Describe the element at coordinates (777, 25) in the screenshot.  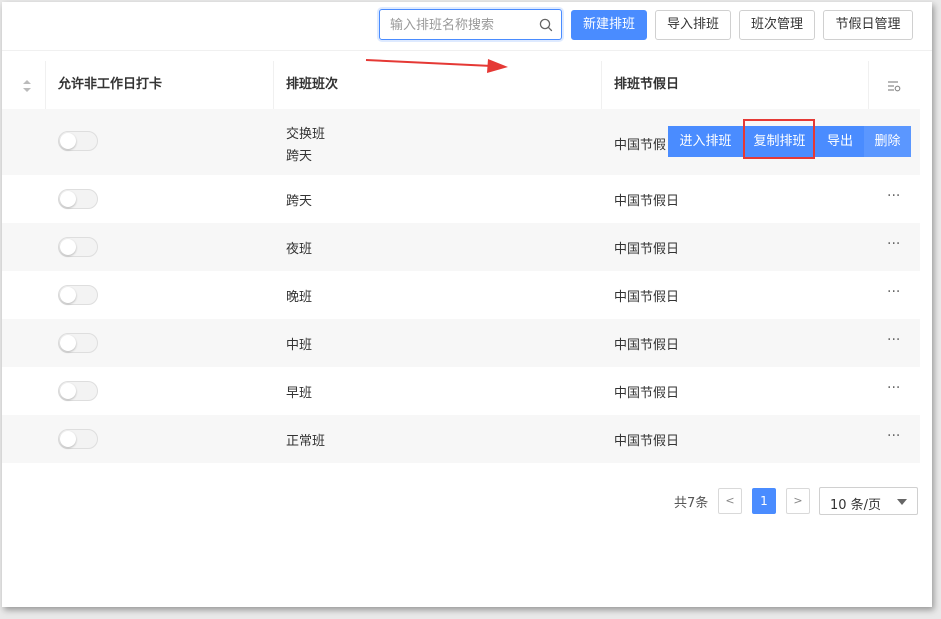
I see `shift-management-button: 班次管理` at that location.